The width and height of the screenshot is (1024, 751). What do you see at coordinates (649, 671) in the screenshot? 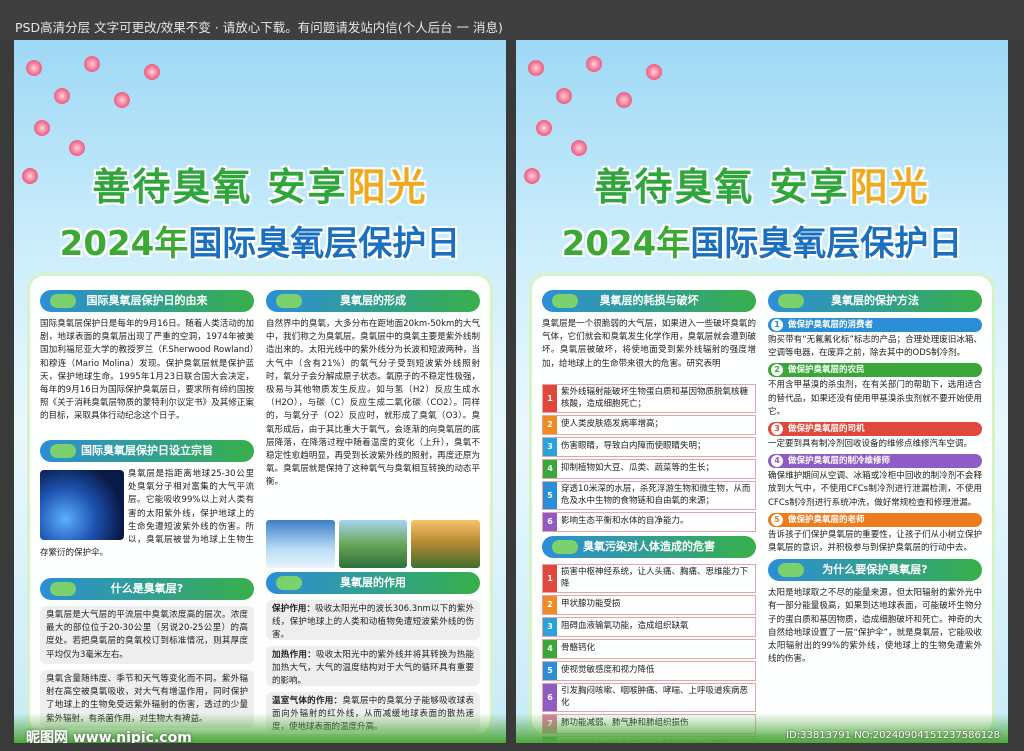
I see `list-item: 5 使视觉敏感度和视力降低` at bounding box center [649, 671].